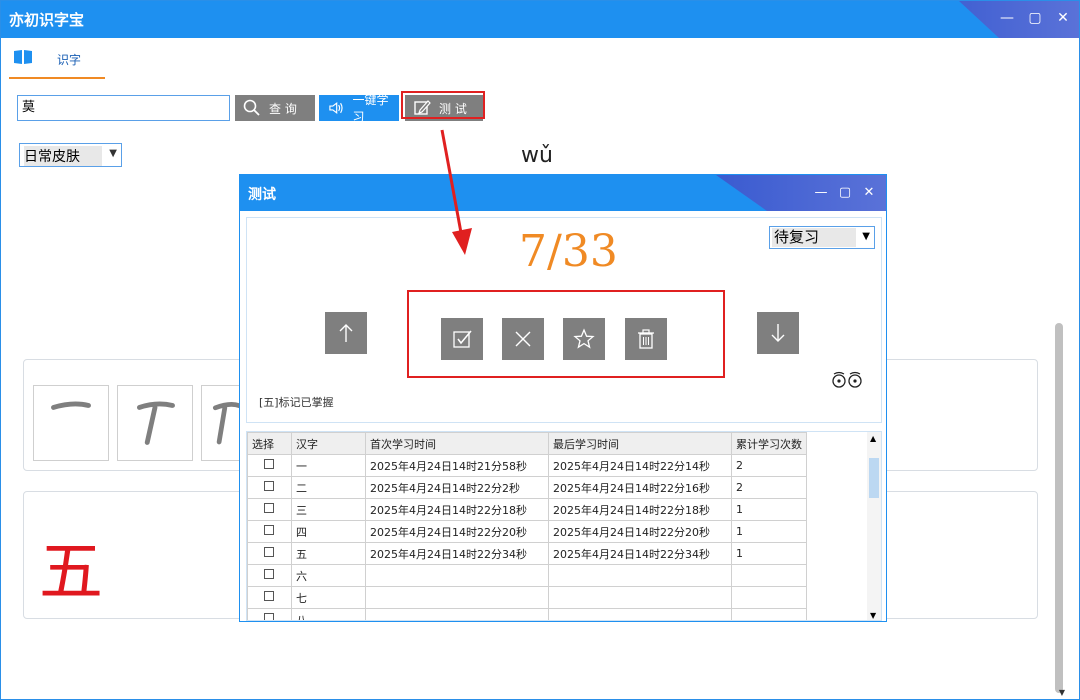 The image size is (1080, 700). I want to click on one-click-learn-button: 一键学习, so click(359, 108).